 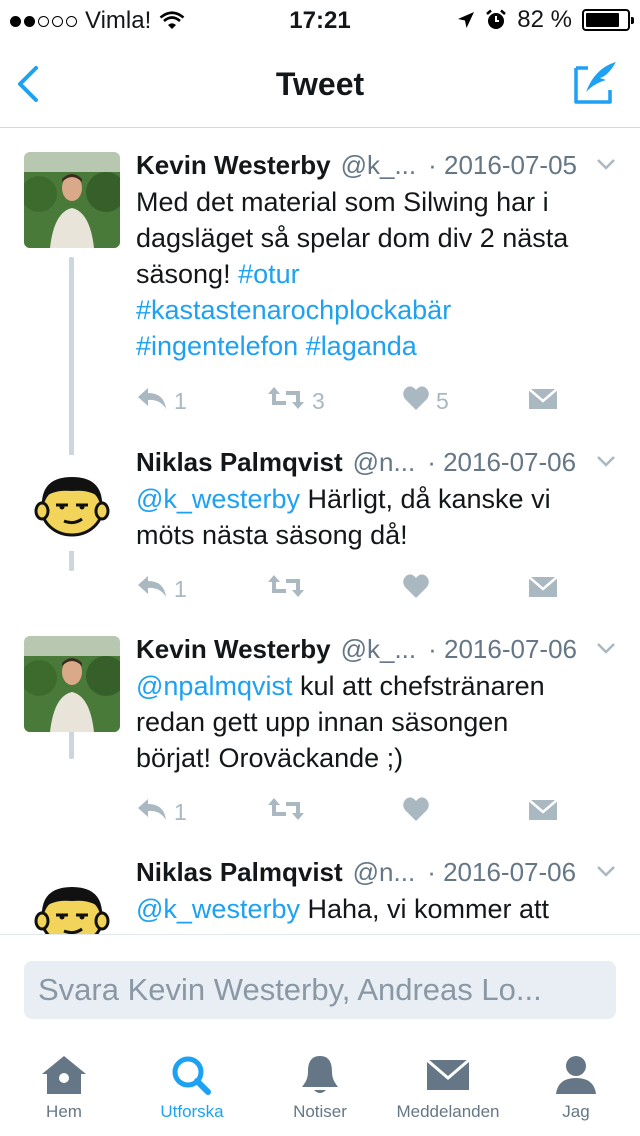 I want to click on tweet-text-segment: möts nästa säsong då!, so click(x=272, y=535).